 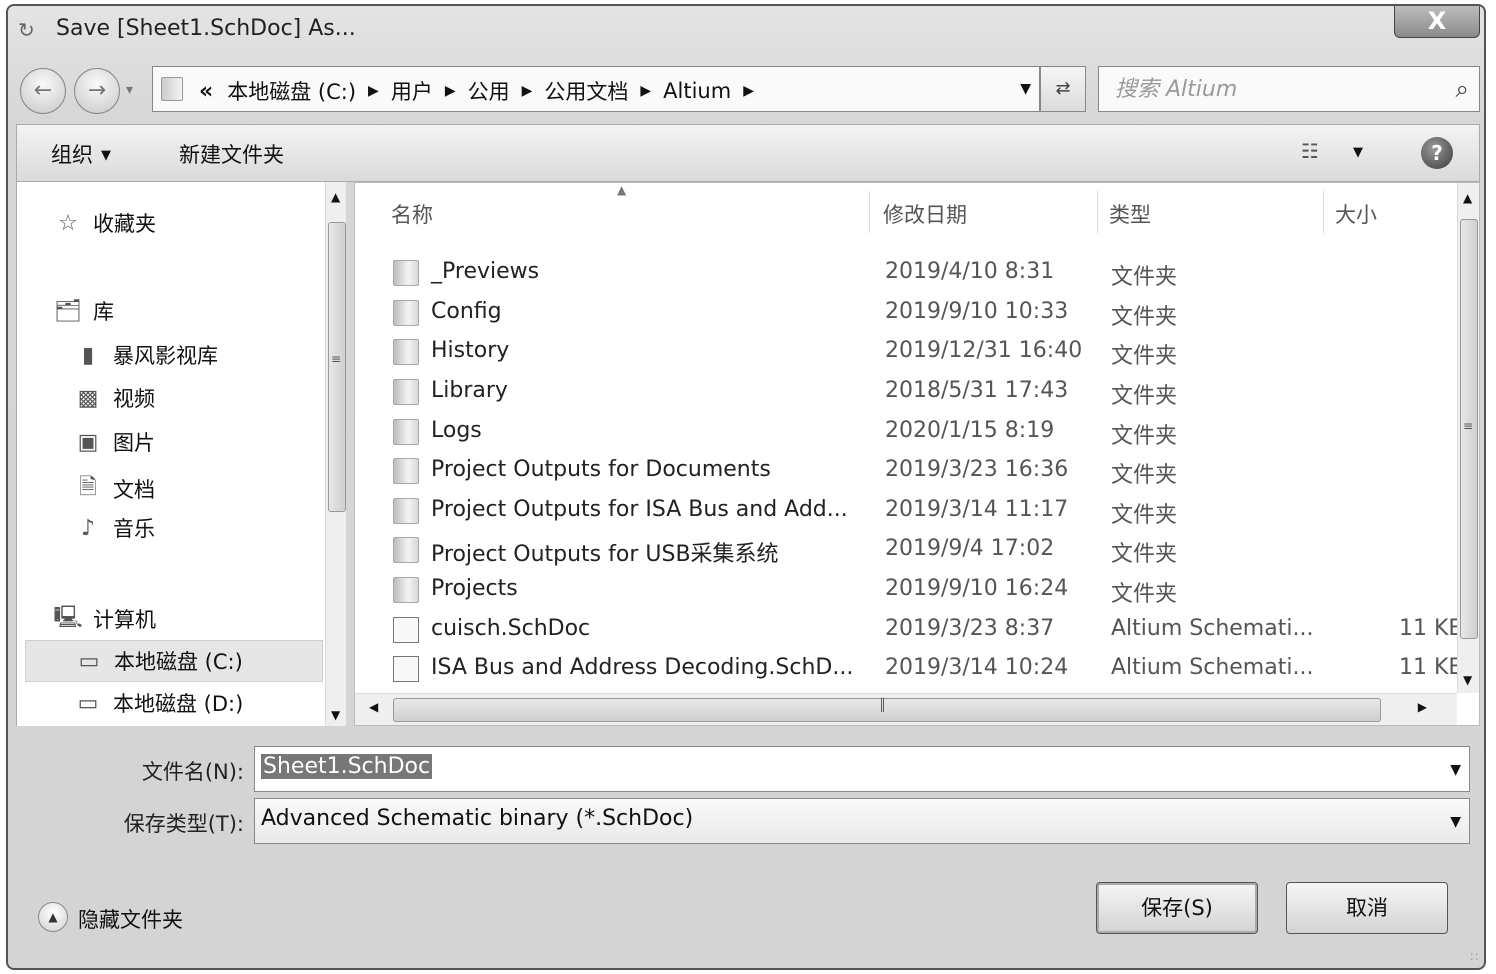 I want to click on nav-item-documents: 🗎 文档, so click(x=114, y=489).